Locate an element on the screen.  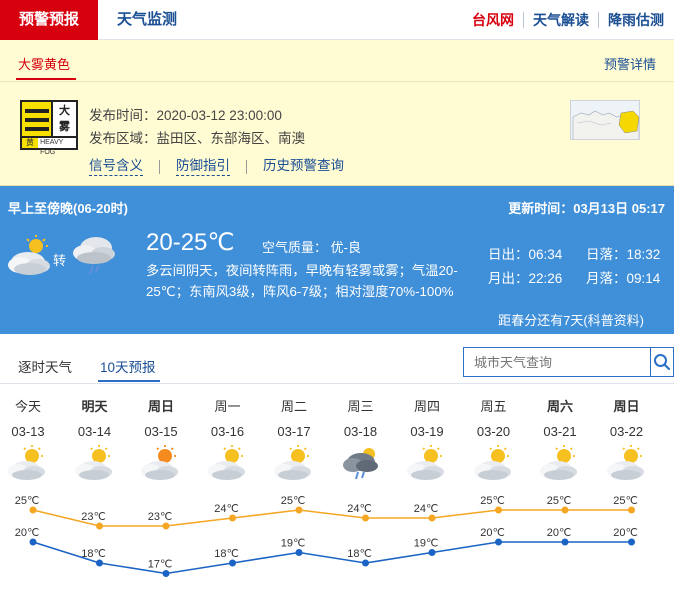
top-right-links: 台风网 天气解读 降雨估测 is located at coordinates (568, 20).